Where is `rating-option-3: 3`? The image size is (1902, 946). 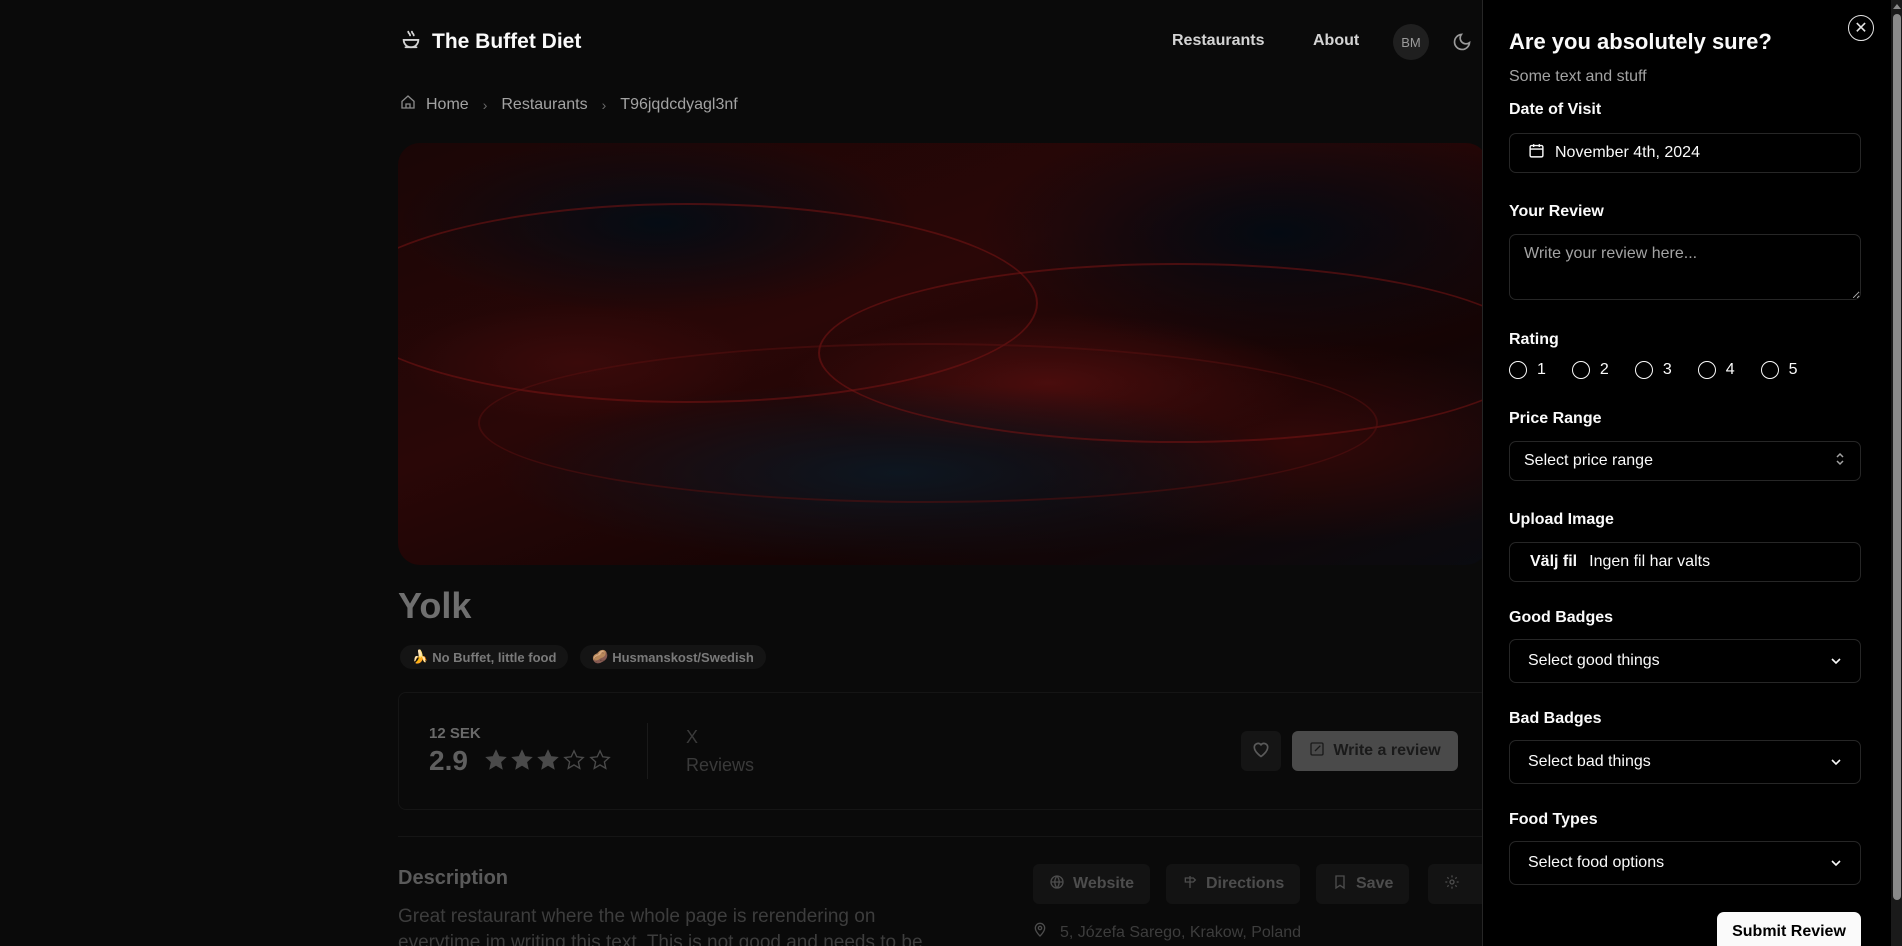
rating-option-3: 3 is located at coordinates (1653, 370).